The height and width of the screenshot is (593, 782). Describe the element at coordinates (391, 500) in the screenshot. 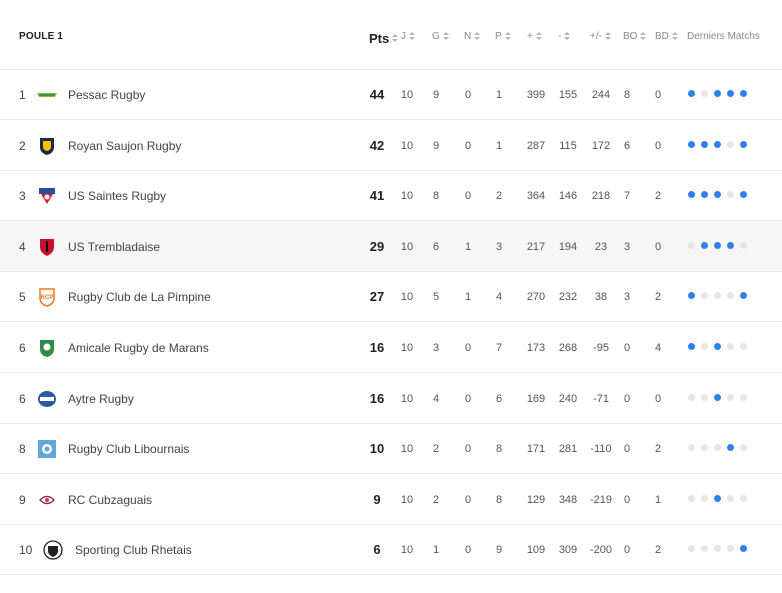

I see `table-row: 9 RC Cubzaguais 9 10 2 0 8 129 348 -219 0 1` at that location.